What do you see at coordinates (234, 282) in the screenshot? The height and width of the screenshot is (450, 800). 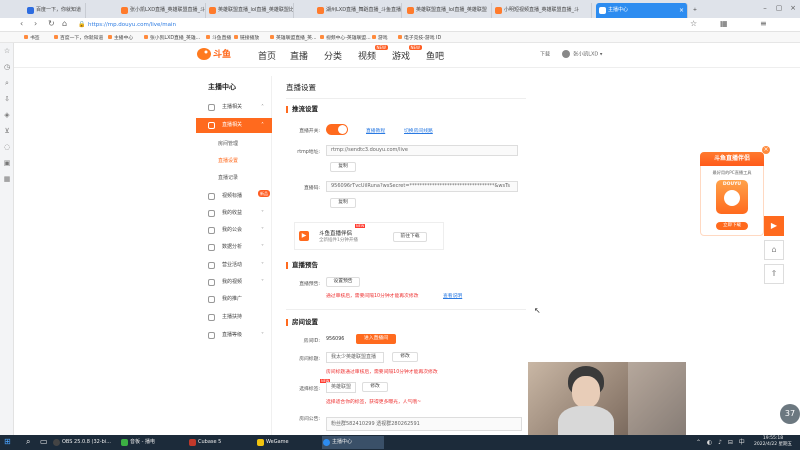 I see `sidebar-item-my-video: 我的视频 ˅` at bounding box center [234, 282].